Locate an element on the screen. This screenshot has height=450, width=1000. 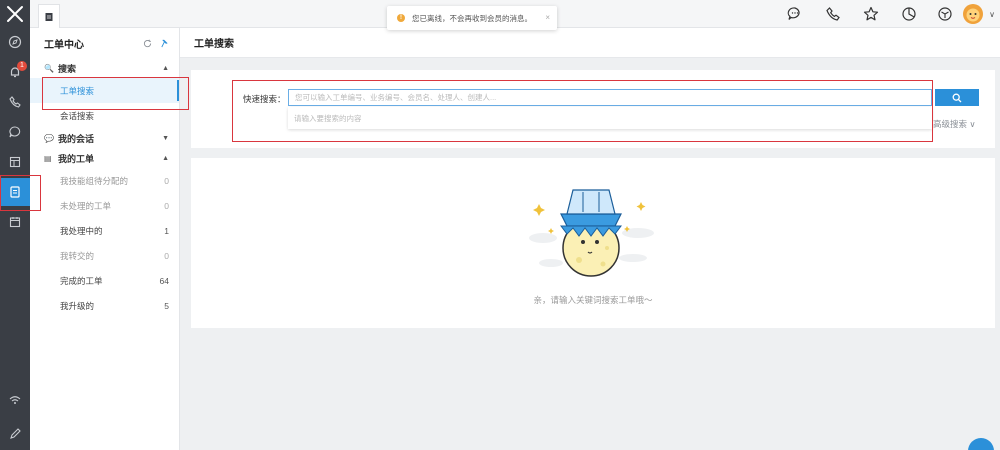
group-my-sessions: 💬 我的会话 ▼ is located at coordinates (104, 138).